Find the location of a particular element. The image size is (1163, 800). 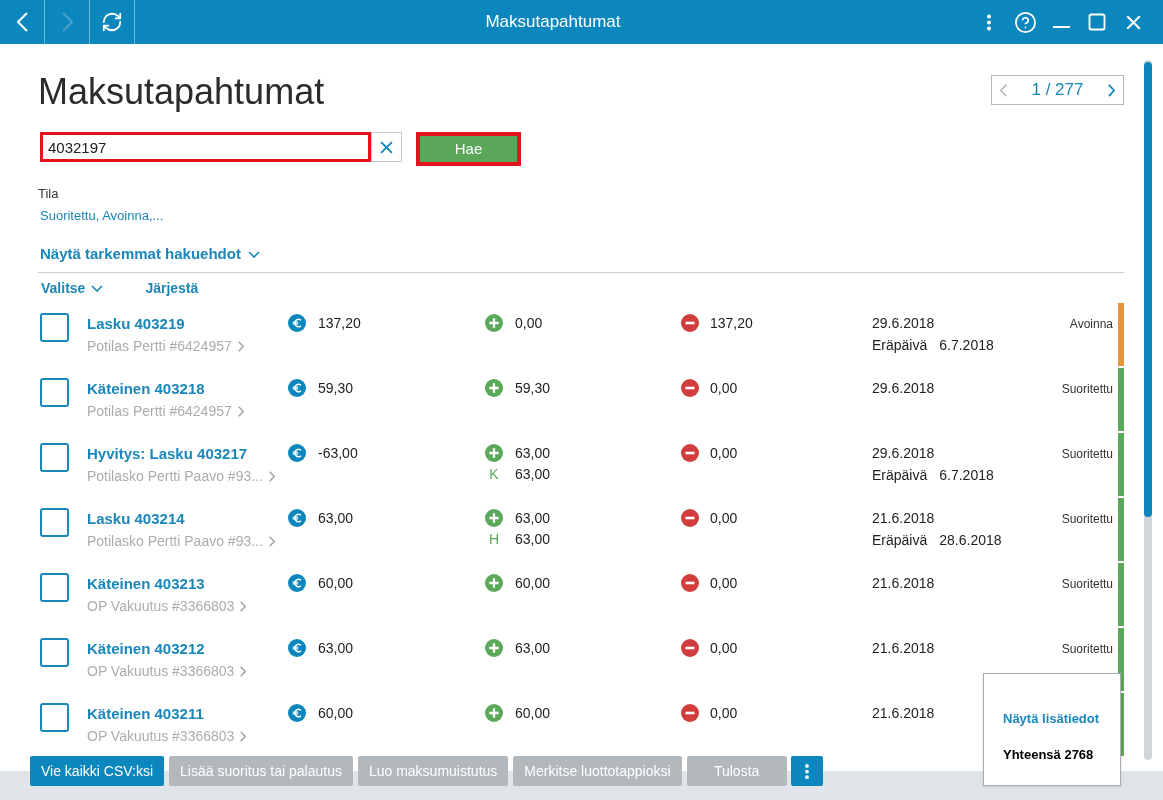

sort-button: Järjestä is located at coordinates (172, 288).